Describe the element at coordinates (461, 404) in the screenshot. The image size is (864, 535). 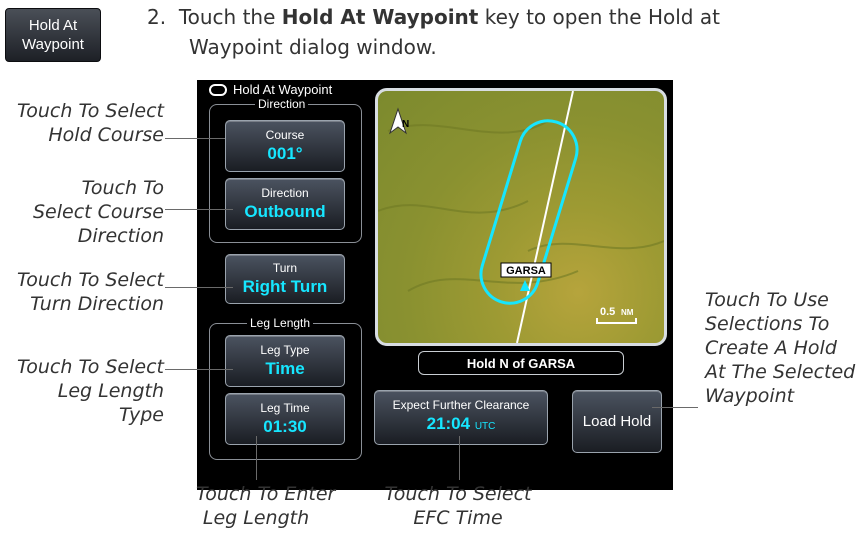
I see `efc-label: Expect Further Clearance` at that location.